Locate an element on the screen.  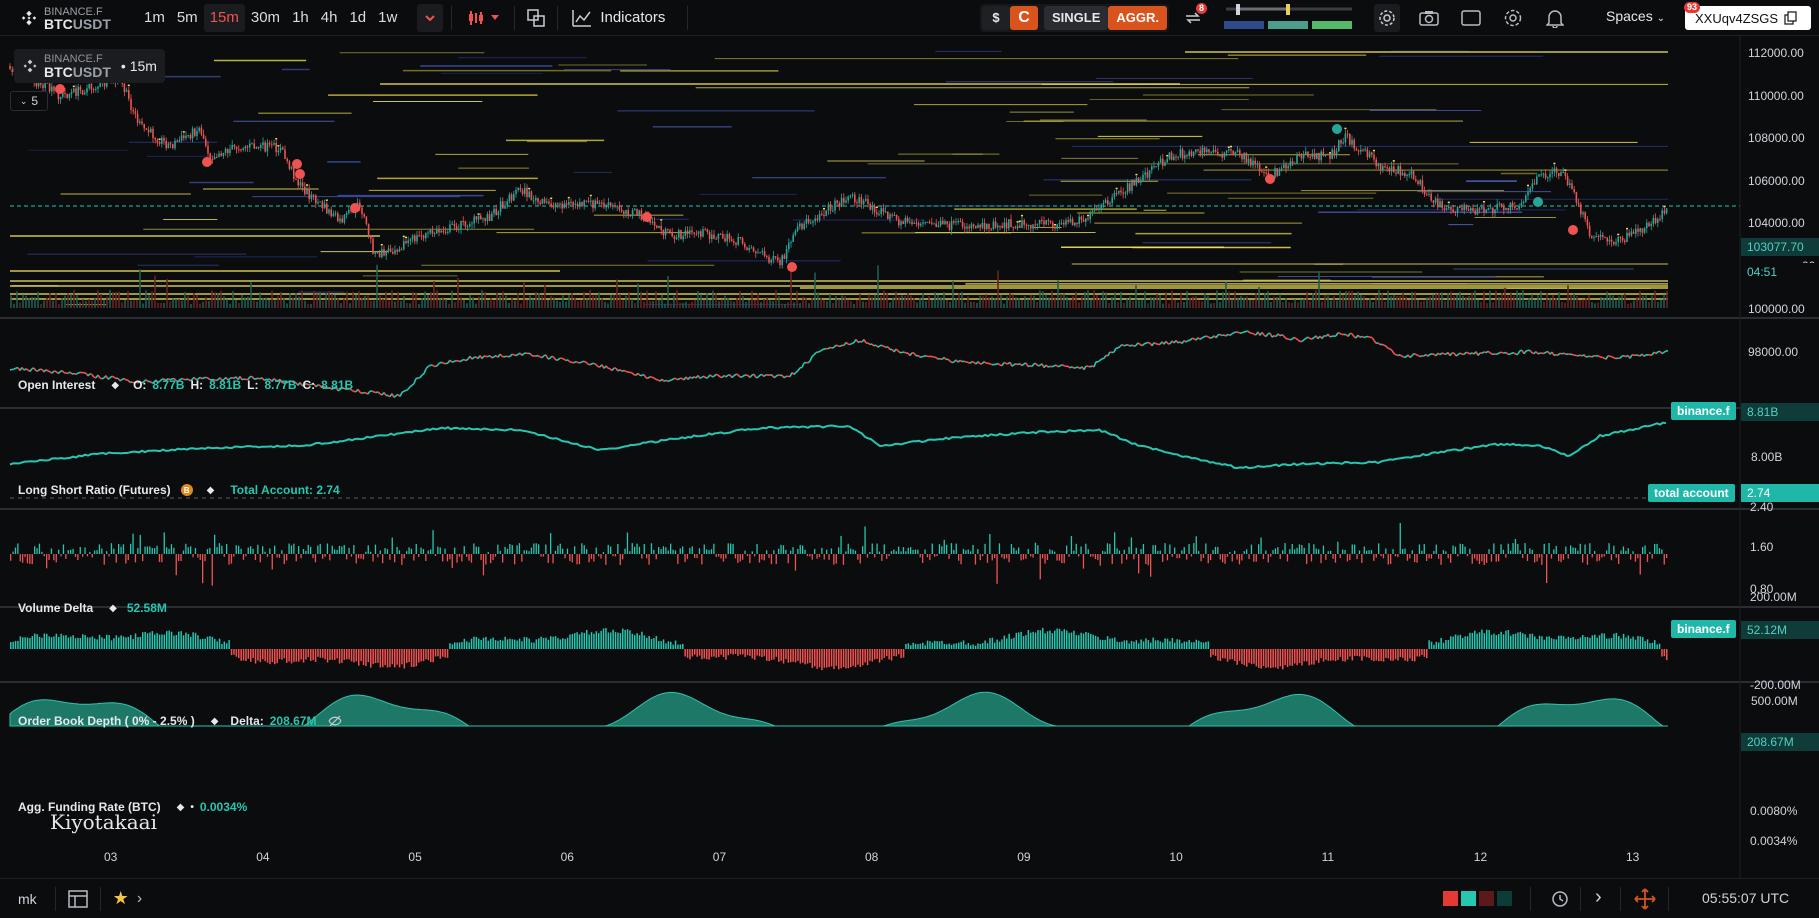
timeframe-1w: 1w is located at coordinates (387, 18).